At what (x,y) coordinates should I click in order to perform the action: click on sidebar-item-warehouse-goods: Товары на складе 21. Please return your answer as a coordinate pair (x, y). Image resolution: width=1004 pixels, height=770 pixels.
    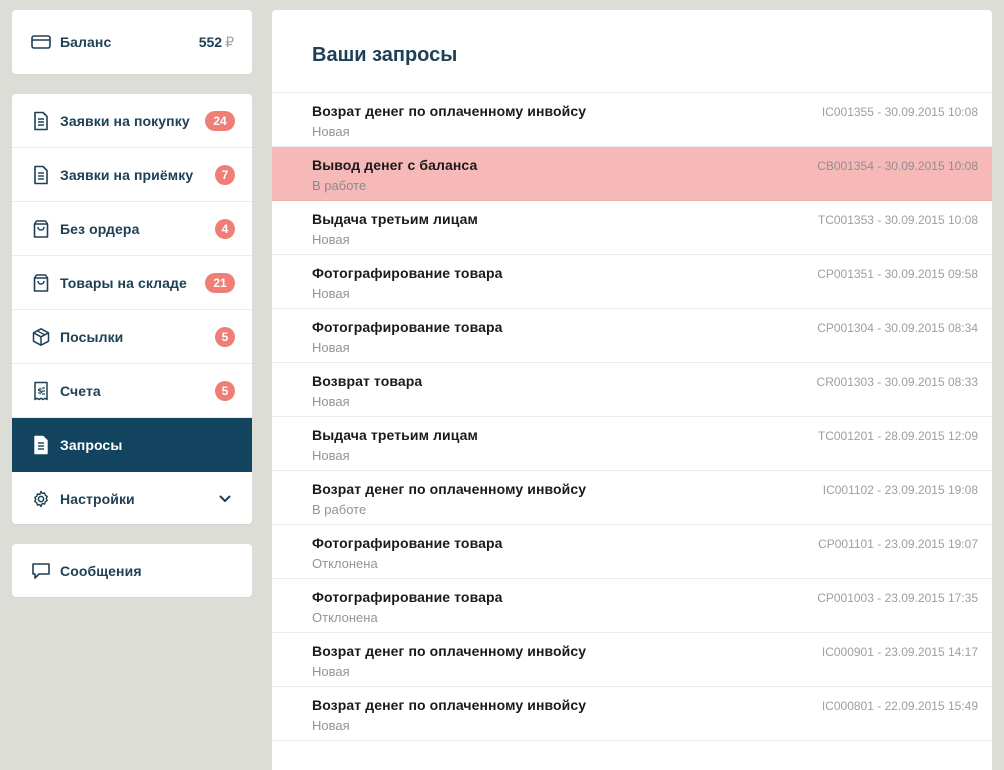
    Looking at the image, I should click on (132, 283).